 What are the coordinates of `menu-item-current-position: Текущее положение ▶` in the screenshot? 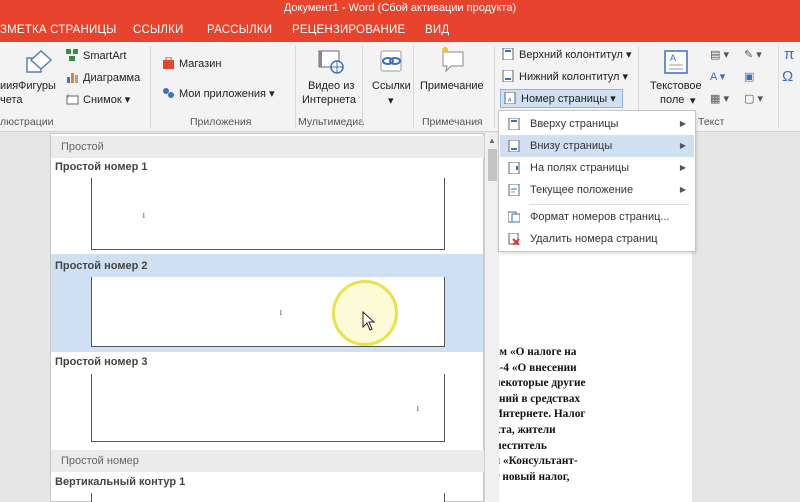 It's located at (597, 190).